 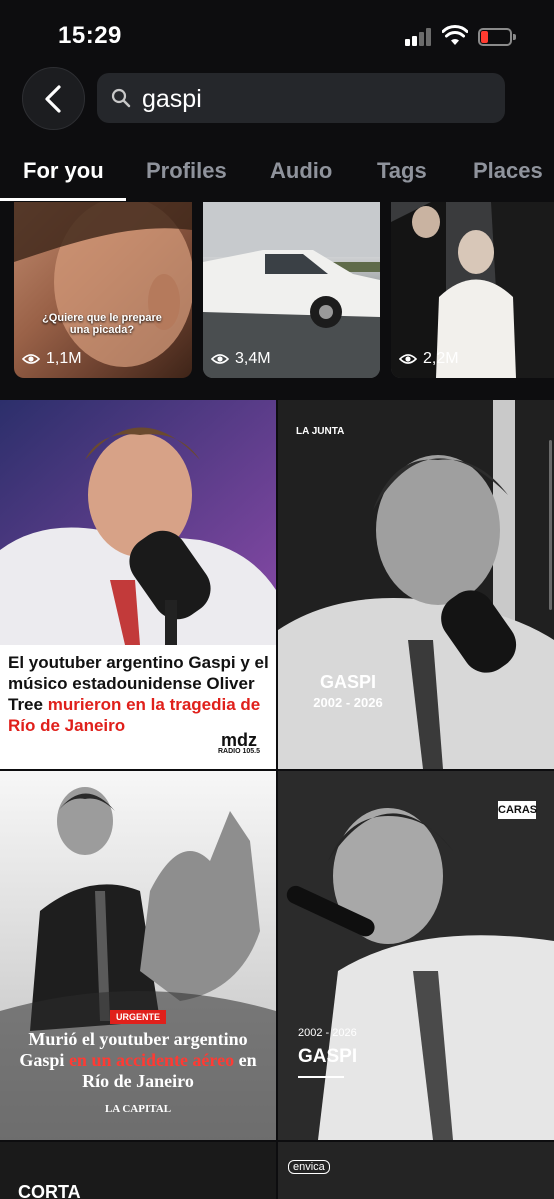 What do you see at coordinates (138, 522) in the screenshot?
I see `post-photo` at bounding box center [138, 522].